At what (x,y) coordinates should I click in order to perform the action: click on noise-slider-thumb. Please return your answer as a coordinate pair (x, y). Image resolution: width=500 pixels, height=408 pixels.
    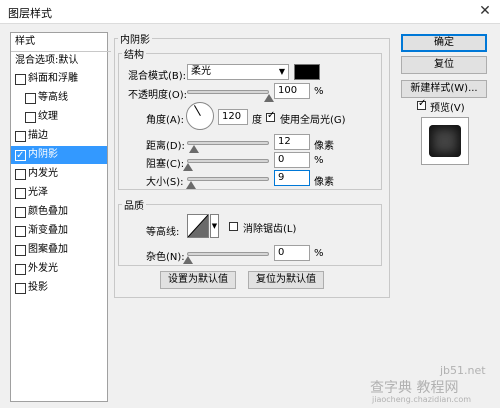
    Looking at the image, I should click on (188, 260).